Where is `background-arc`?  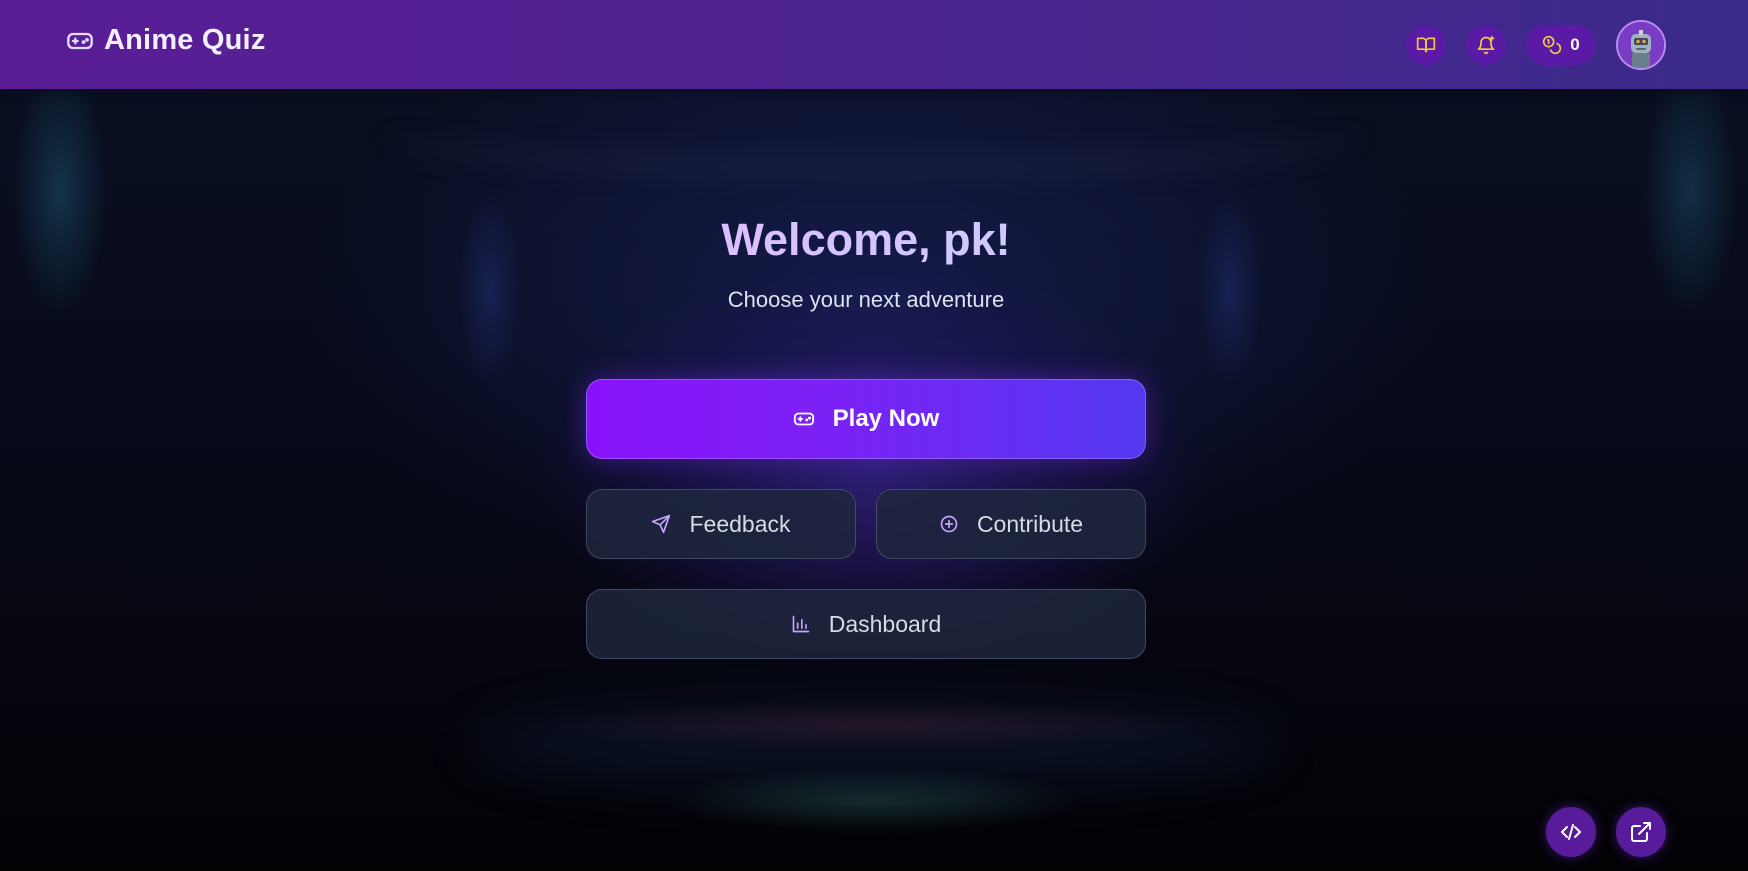 background-arc is located at coordinates (874, 132).